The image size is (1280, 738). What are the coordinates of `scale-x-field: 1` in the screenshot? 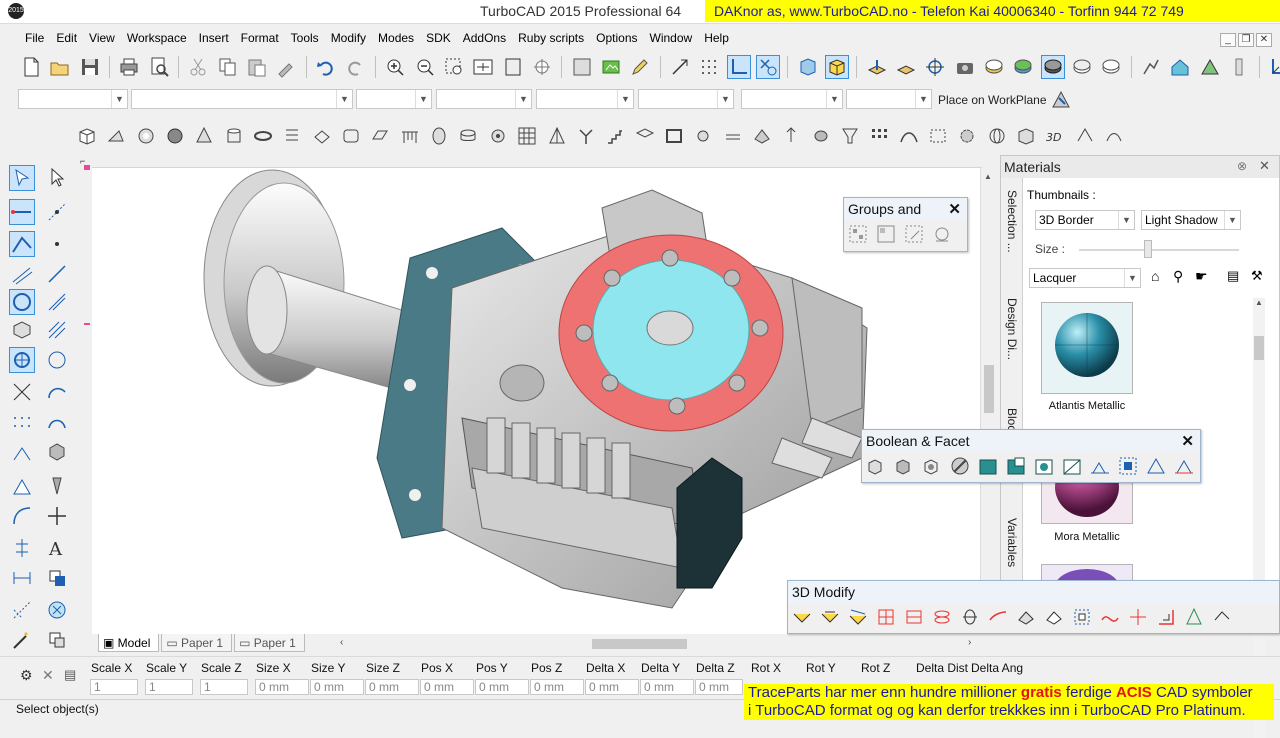 It's located at (114, 687).